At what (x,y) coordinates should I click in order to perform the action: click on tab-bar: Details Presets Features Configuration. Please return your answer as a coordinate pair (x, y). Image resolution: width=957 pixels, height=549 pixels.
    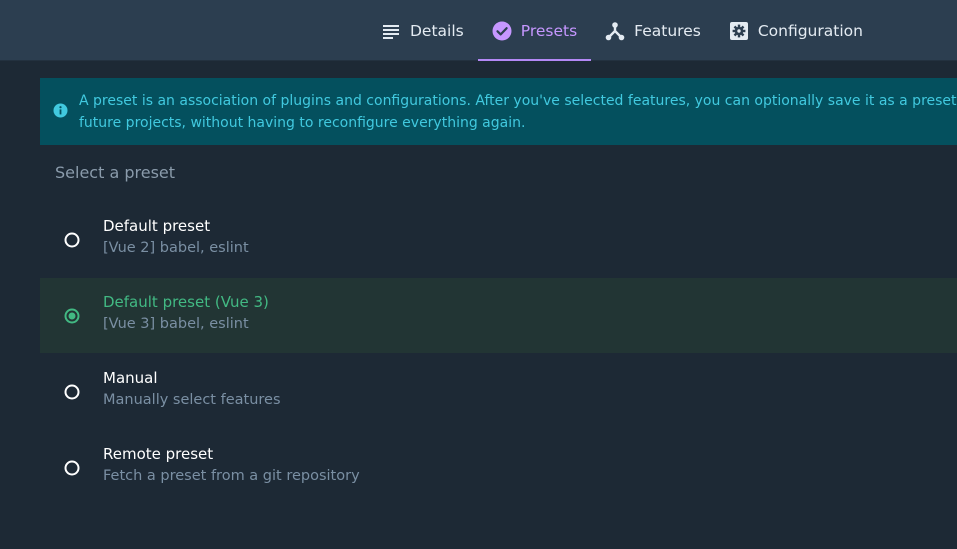
    Looking at the image, I should click on (622, 30).